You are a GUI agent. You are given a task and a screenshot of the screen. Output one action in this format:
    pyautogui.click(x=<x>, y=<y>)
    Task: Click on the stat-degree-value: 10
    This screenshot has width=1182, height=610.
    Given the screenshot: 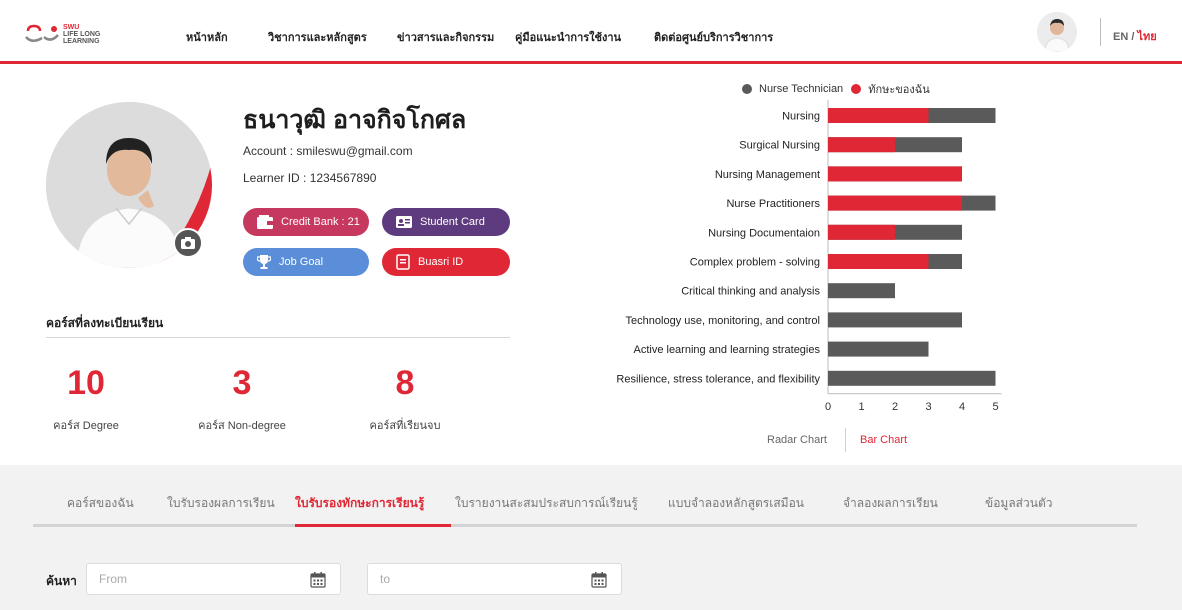 What is the action you would take?
    pyautogui.click(x=86, y=383)
    